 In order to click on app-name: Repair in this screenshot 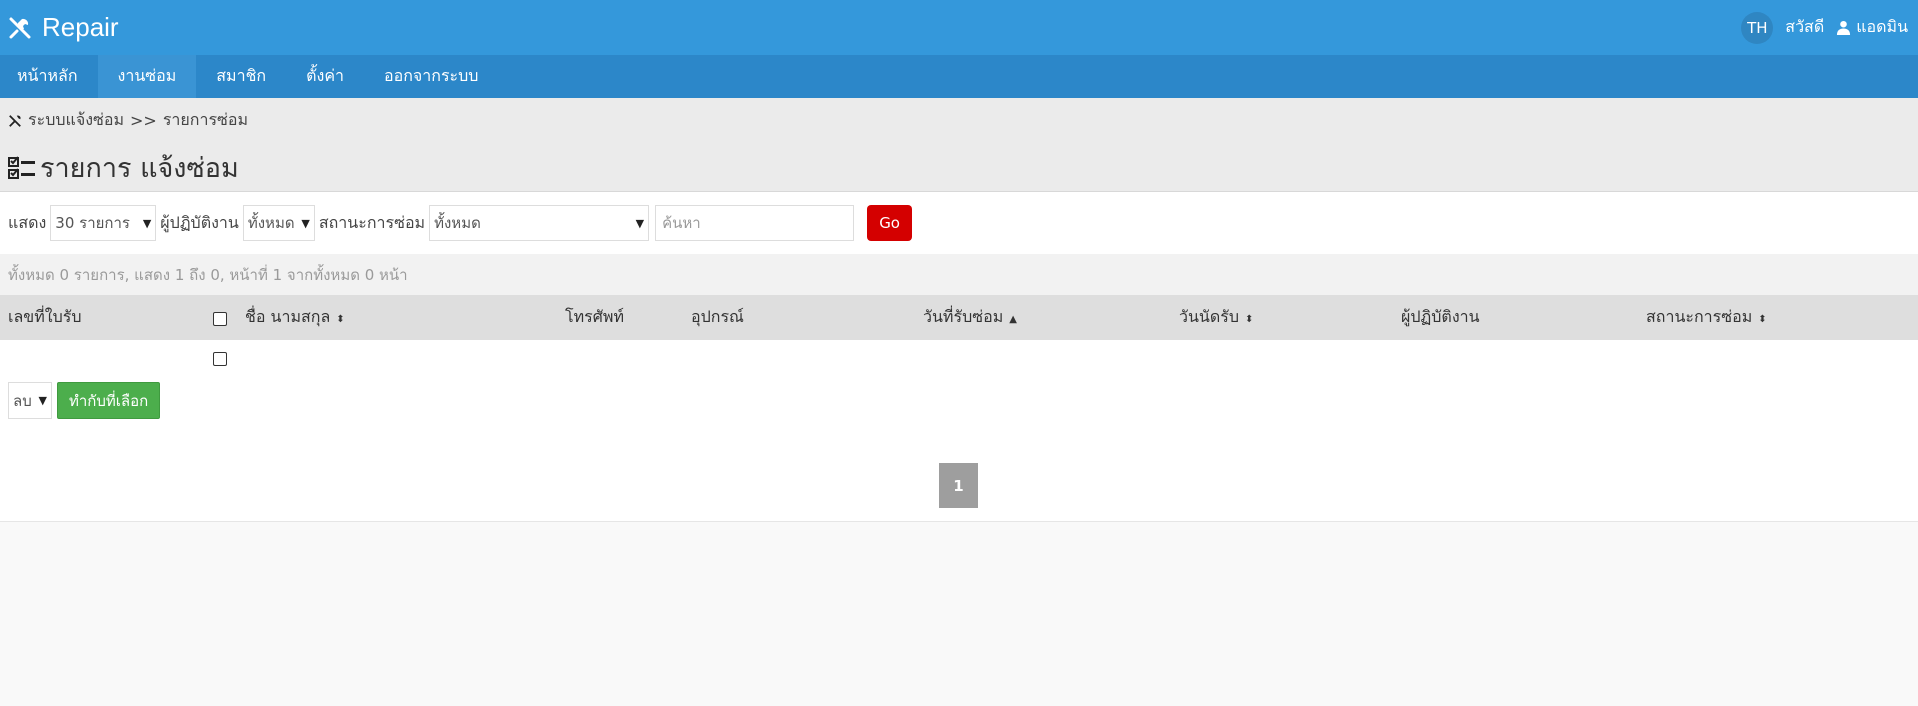, I will do `click(80, 27)`.